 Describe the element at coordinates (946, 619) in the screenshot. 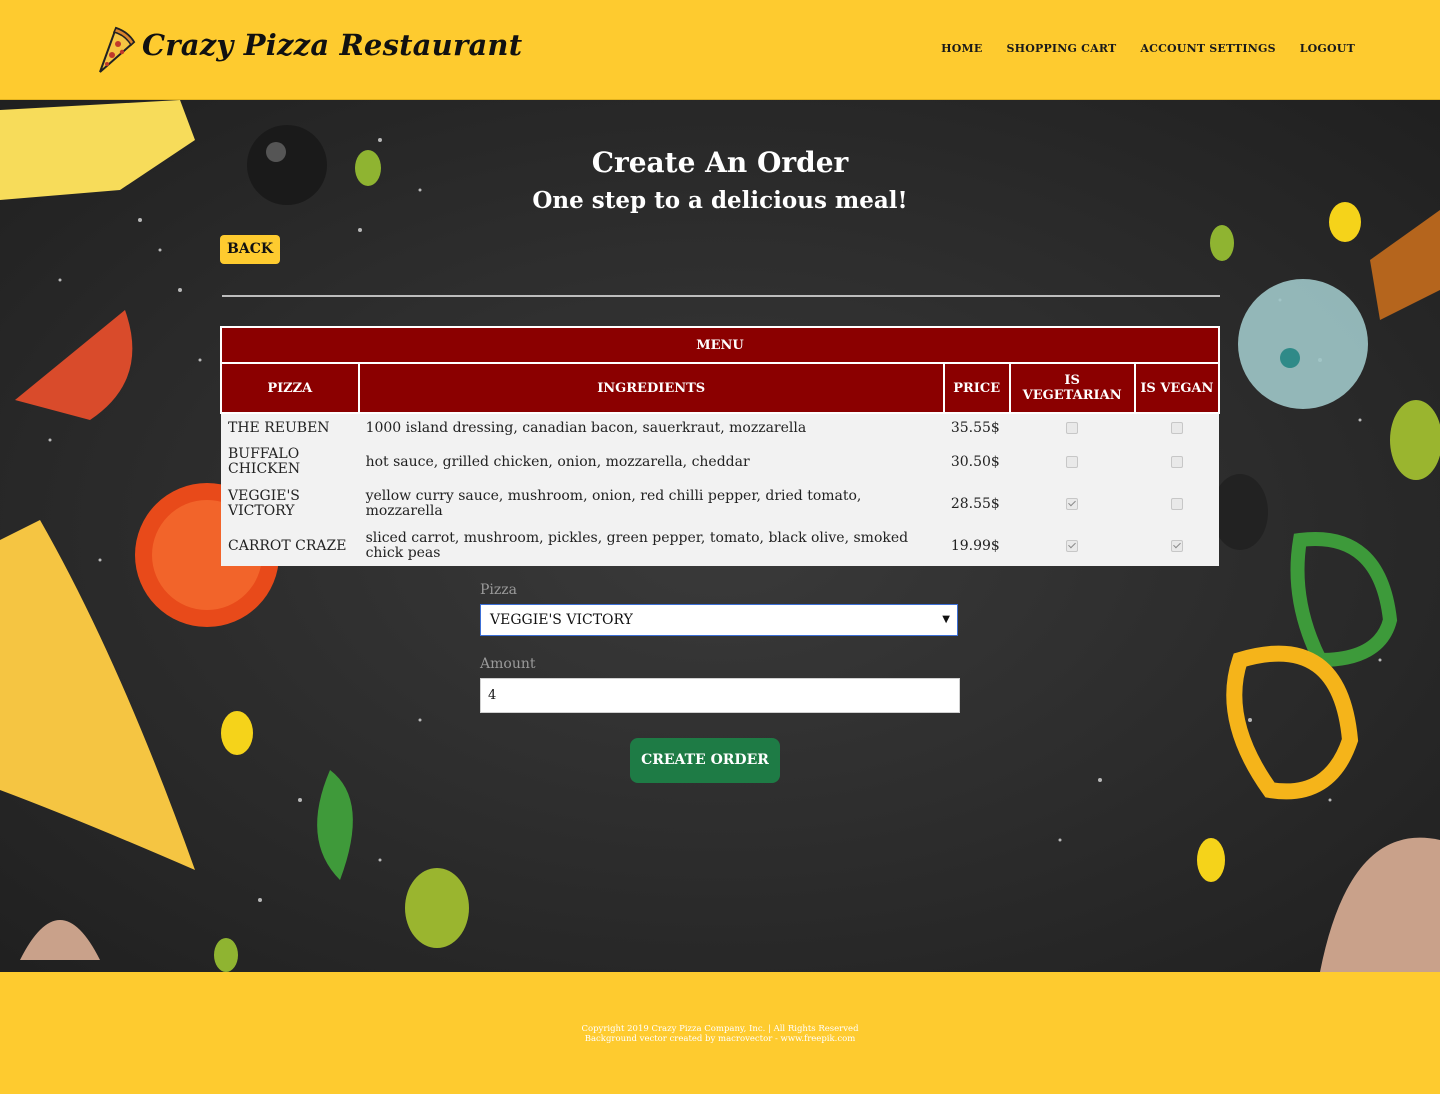

I see `dropdown-arrow-icon: ▼` at that location.